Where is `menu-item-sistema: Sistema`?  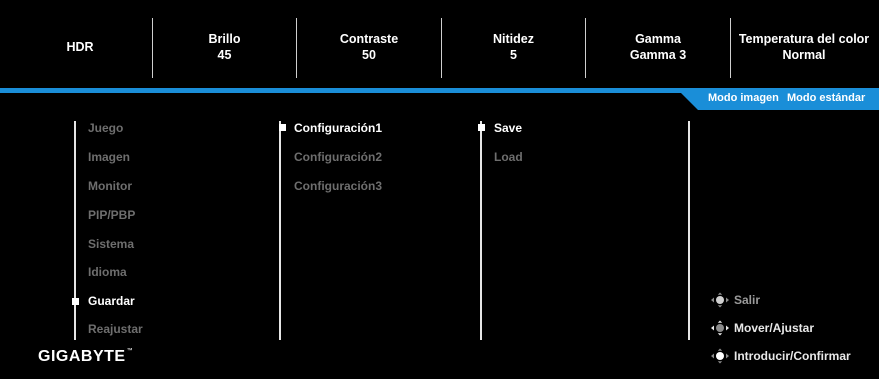
menu-item-sistema: Sistema is located at coordinates (111, 244).